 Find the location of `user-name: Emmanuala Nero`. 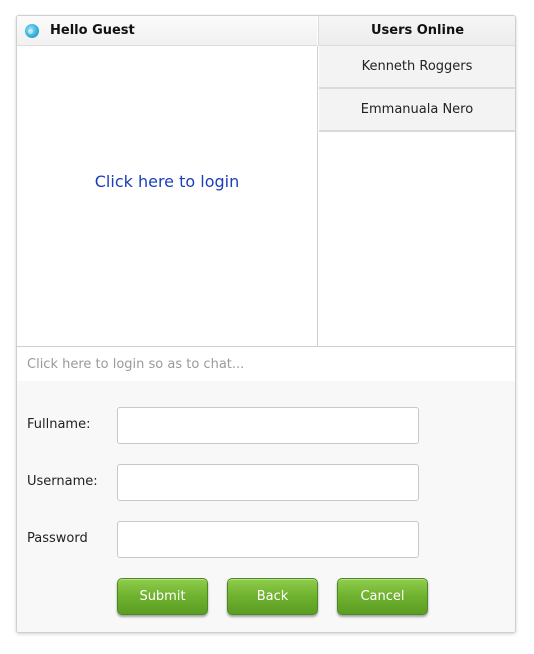

user-name: Emmanuala Nero is located at coordinates (417, 109).